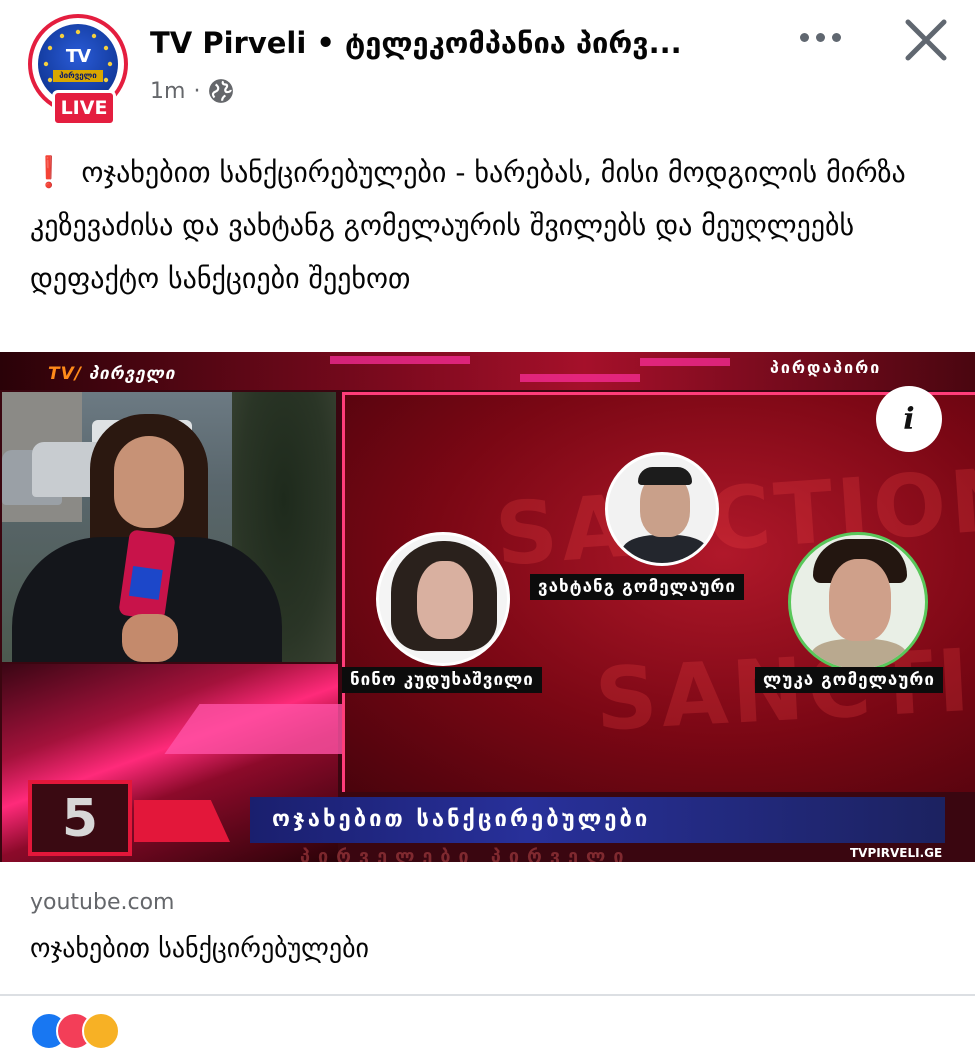 The width and height of the screenshot is (975, 1050). What do you see at coordinates (167, 91) in the screenshot?
I see `post-timestamp: 1m` at bounding box center [167, 91].